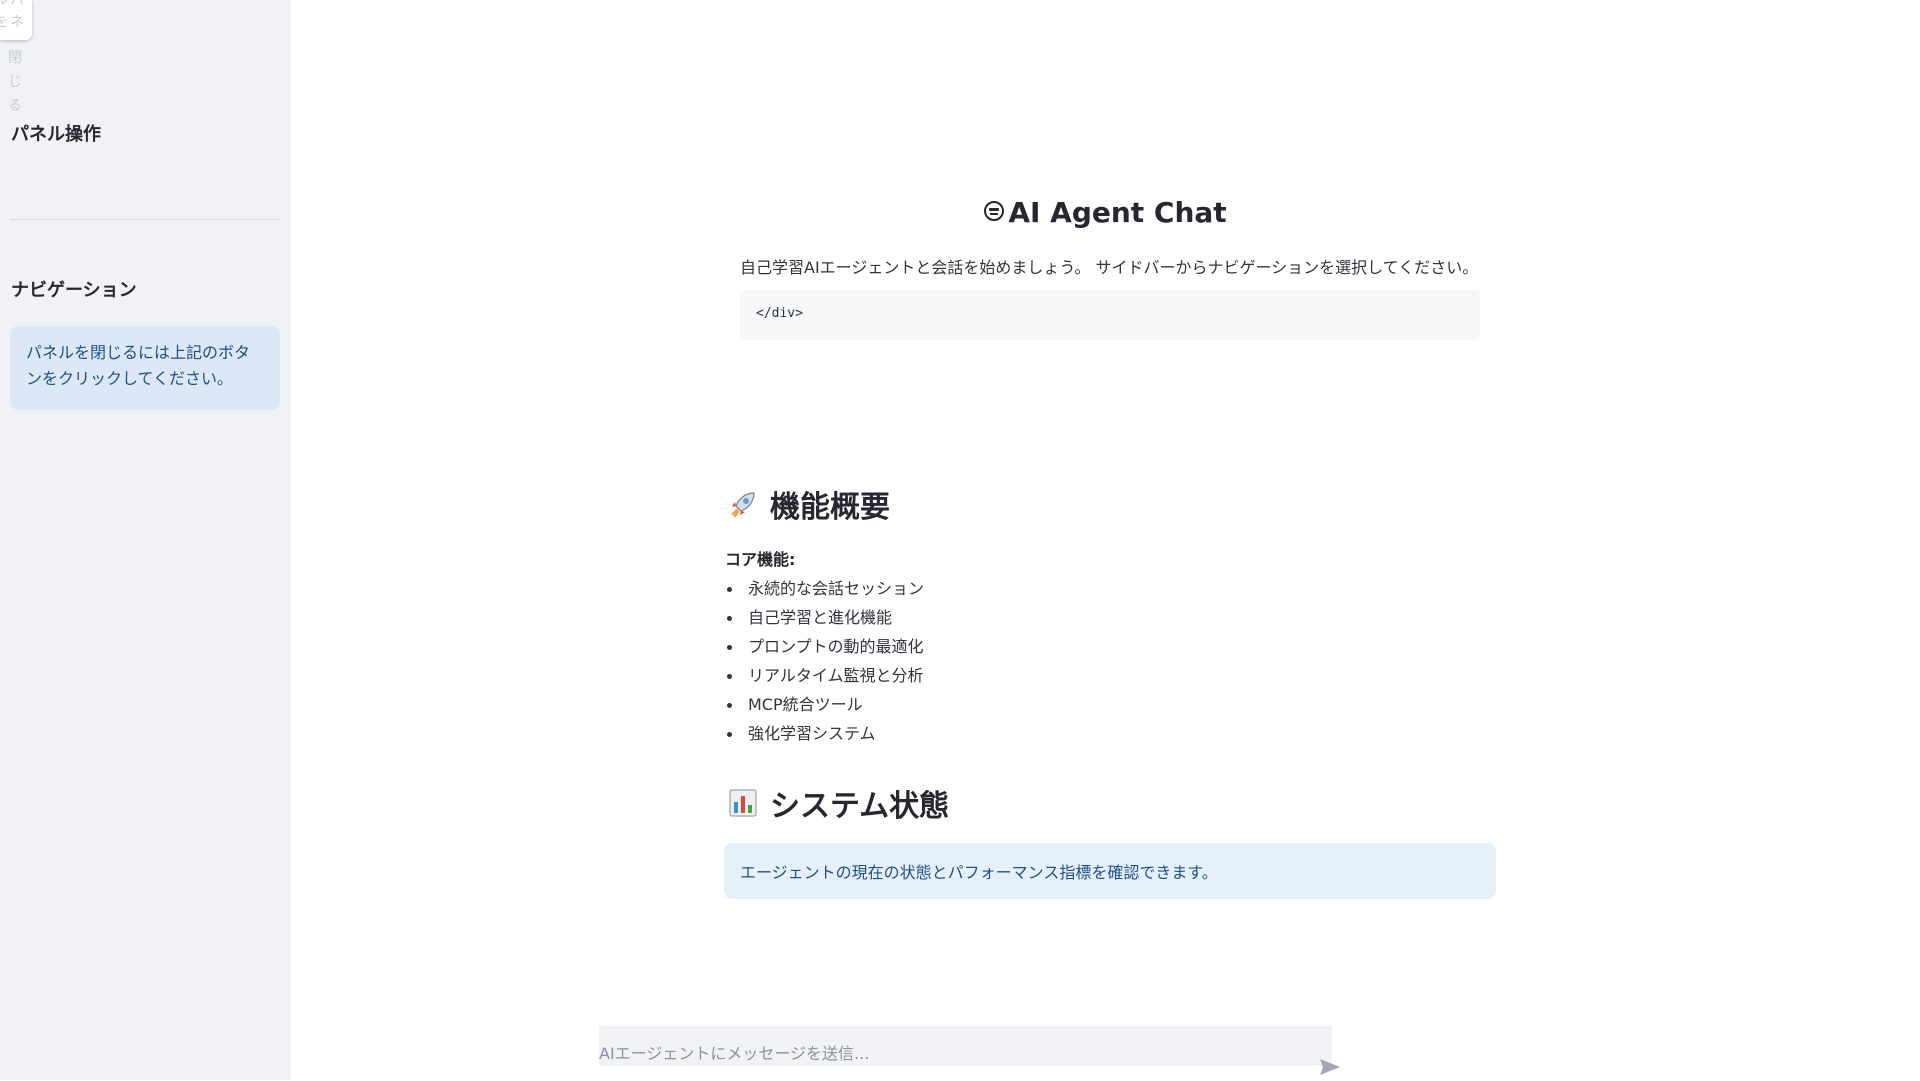  I want to click on close-panel-button: パネルを閉じる, so click(16, 20).